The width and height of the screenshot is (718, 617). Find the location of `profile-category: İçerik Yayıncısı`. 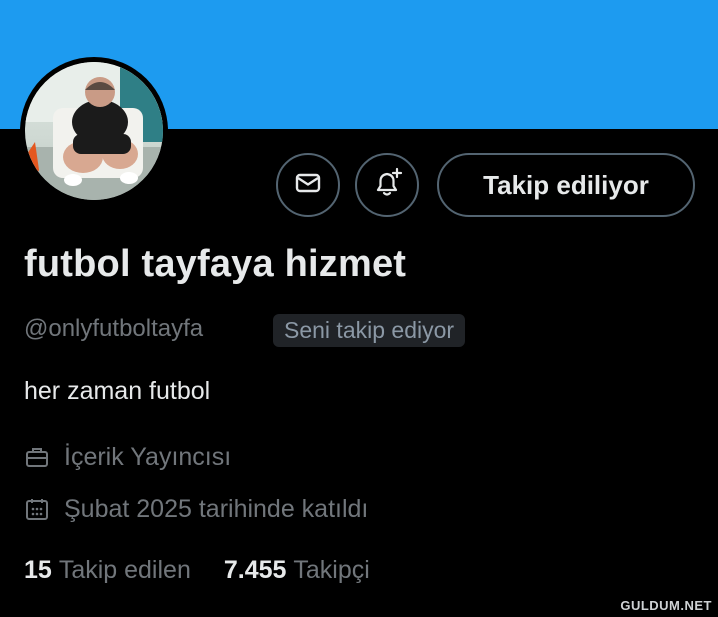

profile-category: İçerik Yayıncısı is located at coordinates (127, 457).